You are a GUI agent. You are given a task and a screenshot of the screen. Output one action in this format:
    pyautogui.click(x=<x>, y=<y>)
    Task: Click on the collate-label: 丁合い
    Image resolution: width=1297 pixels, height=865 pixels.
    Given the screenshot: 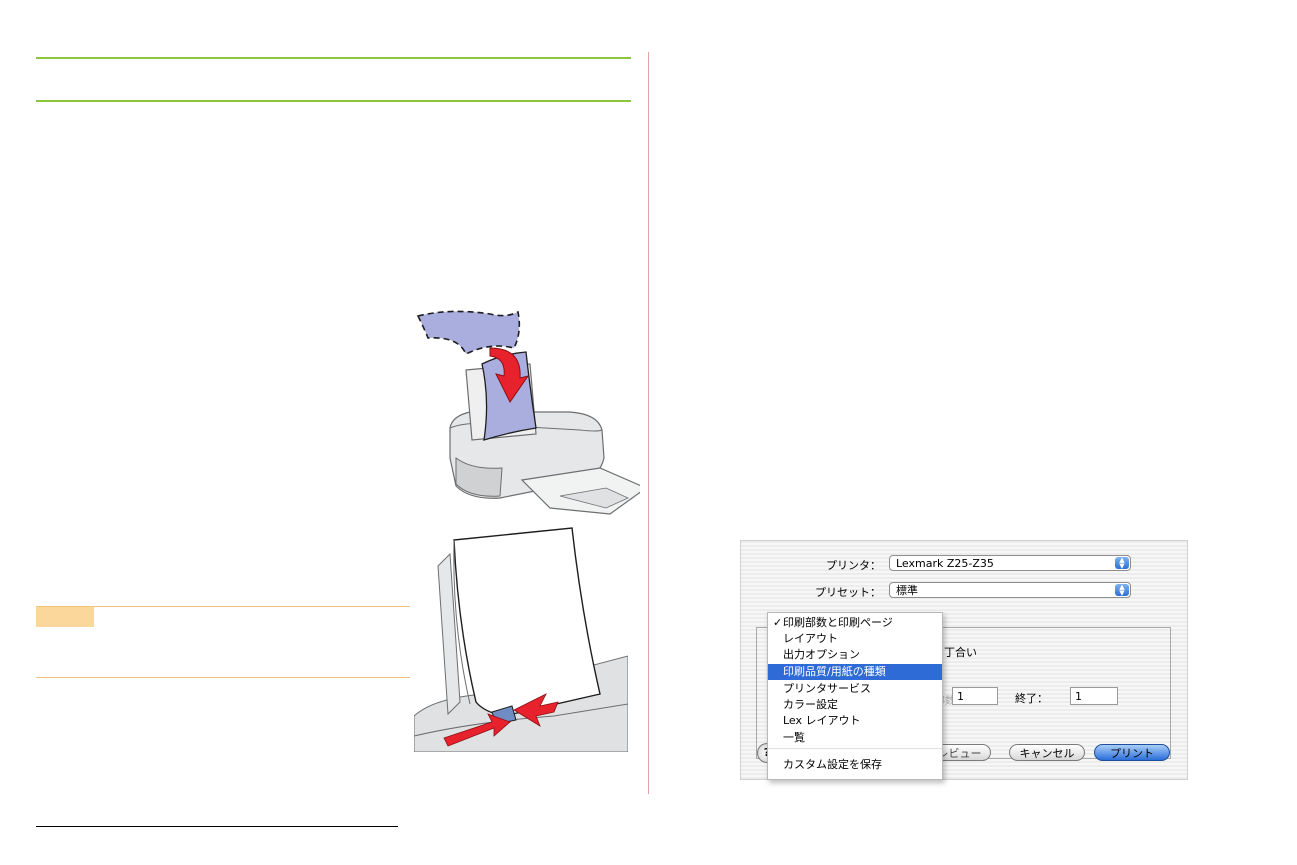 What is the action you would take?
    pyautogui.click(x=960, y=652)
    